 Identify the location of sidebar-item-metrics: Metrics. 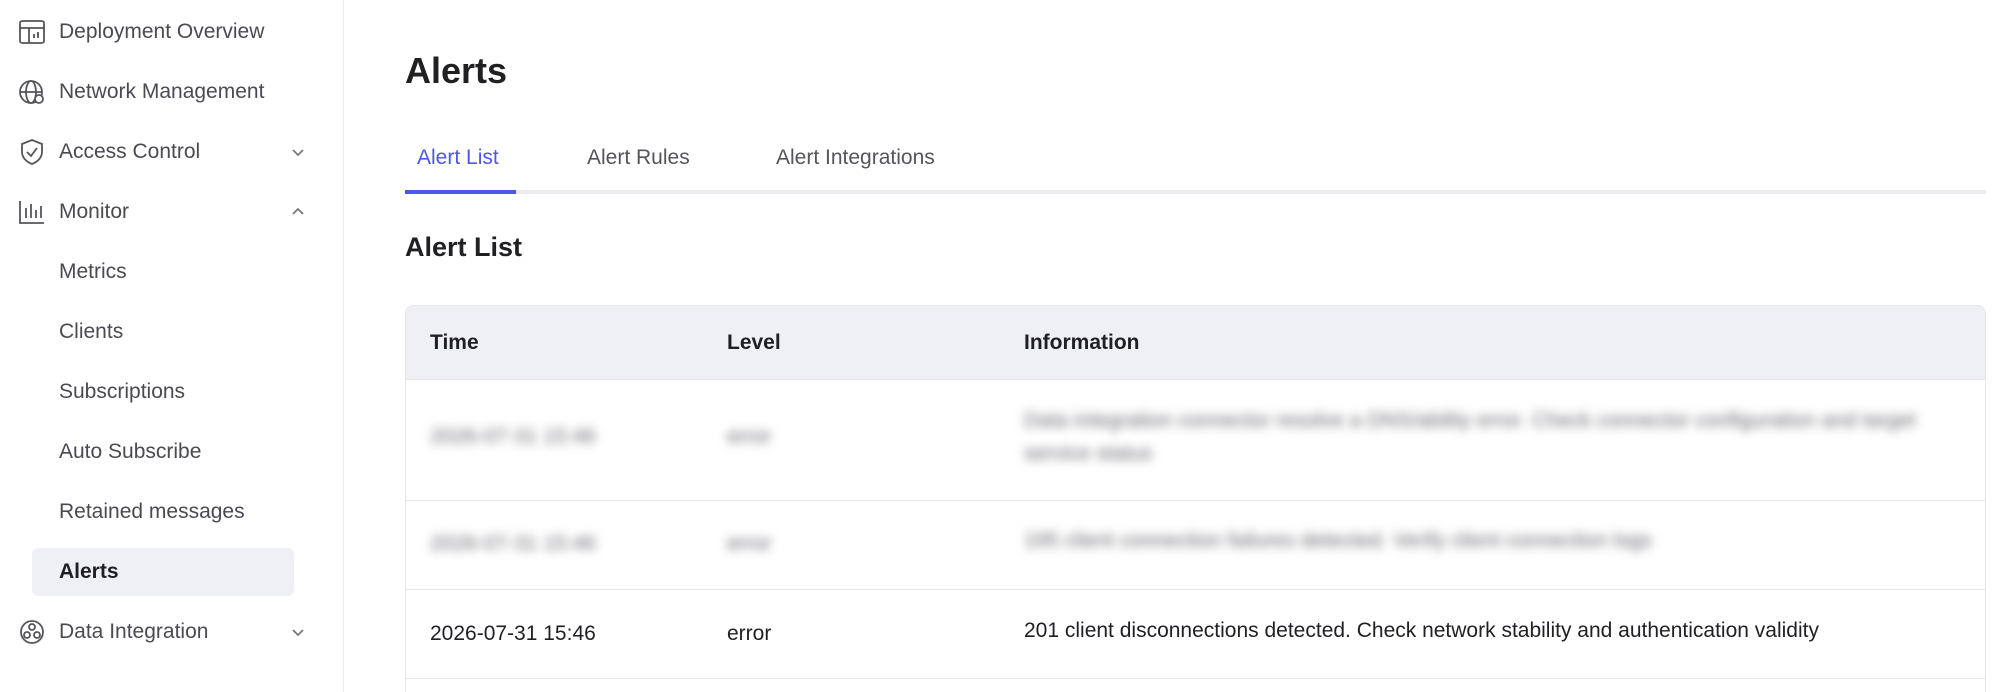
(163, 272).